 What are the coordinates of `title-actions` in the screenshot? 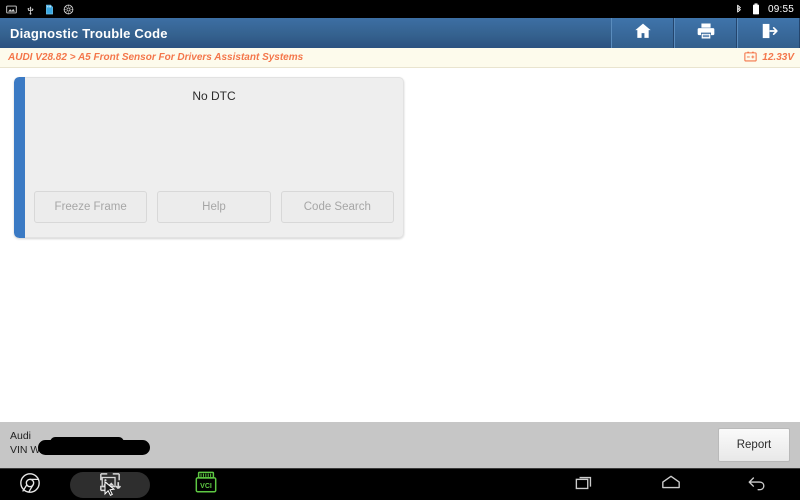 It's located at (705, 33).